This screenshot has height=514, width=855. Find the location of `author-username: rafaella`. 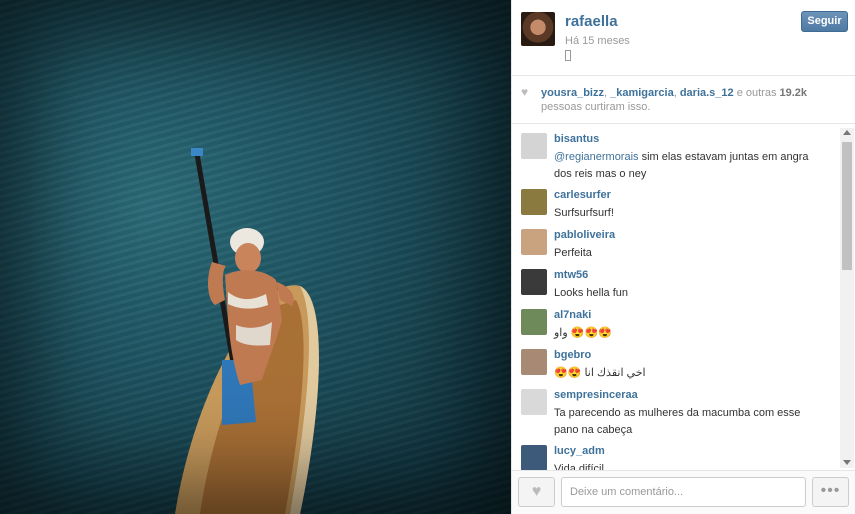

author-username: rafaella is located at coordinates (591, 21).